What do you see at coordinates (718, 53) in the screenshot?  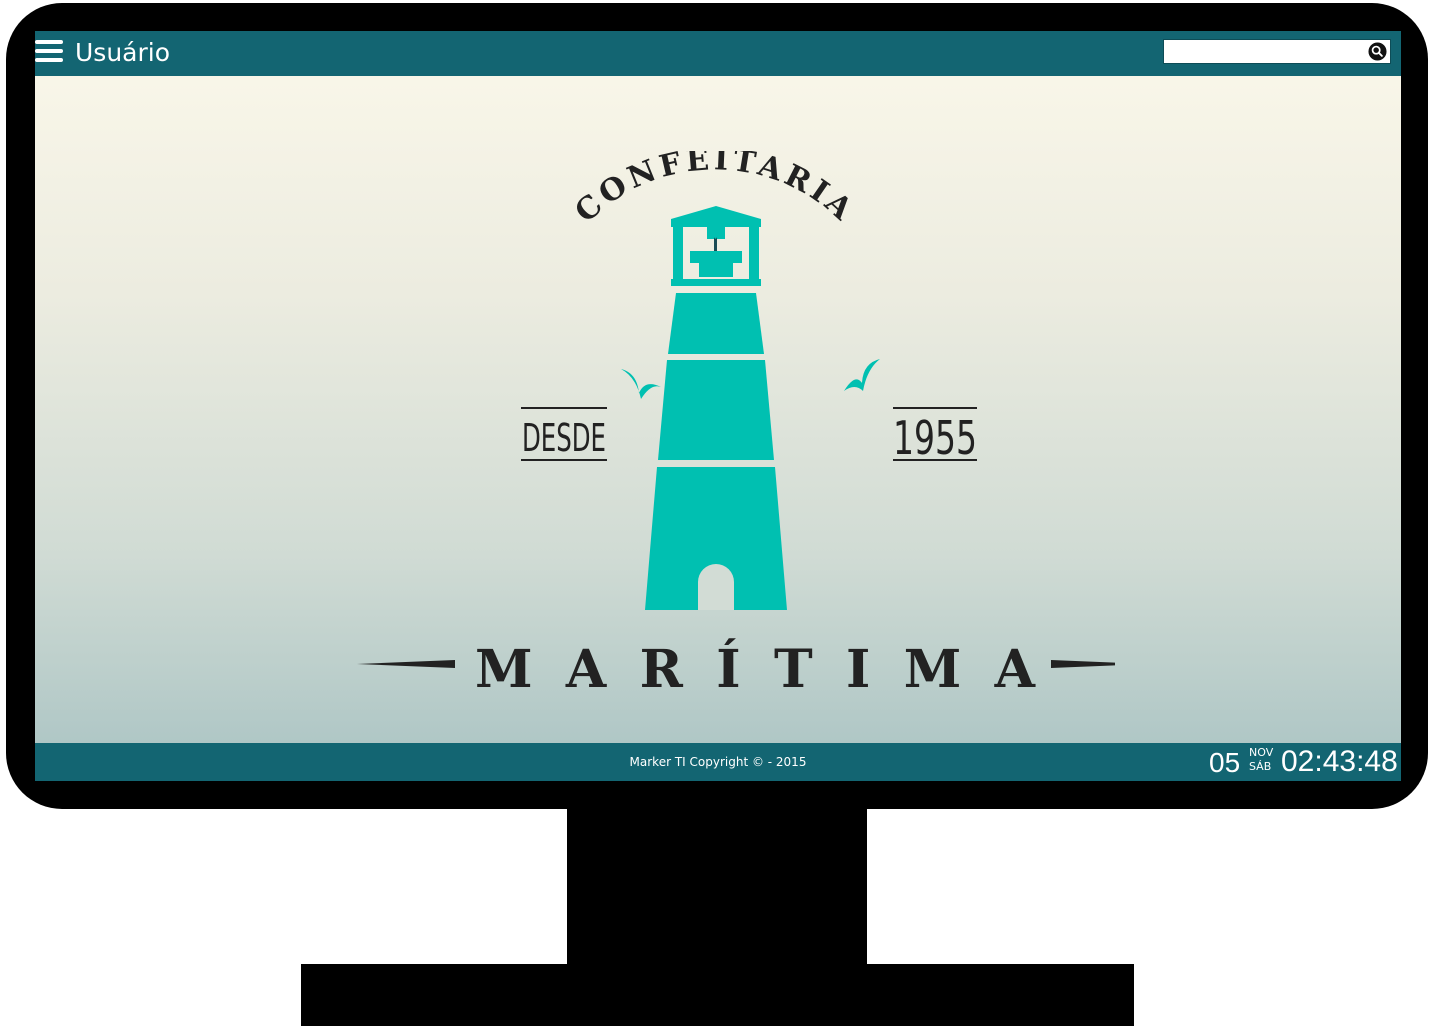 I see `top-bar: Usuário` at bounding box center [718, 53].